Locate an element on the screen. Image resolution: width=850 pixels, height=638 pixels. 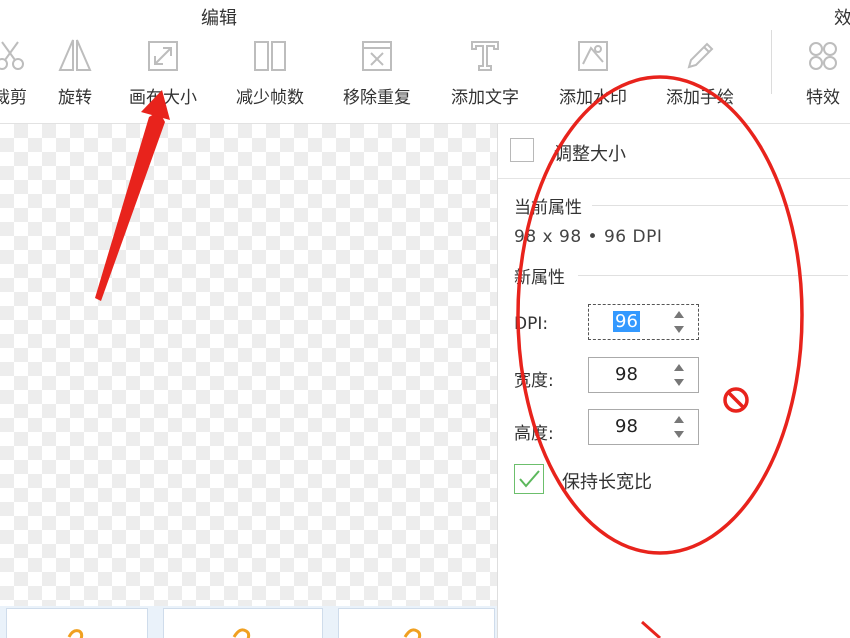
height-value: 98 is located at coordinates (626, 426).